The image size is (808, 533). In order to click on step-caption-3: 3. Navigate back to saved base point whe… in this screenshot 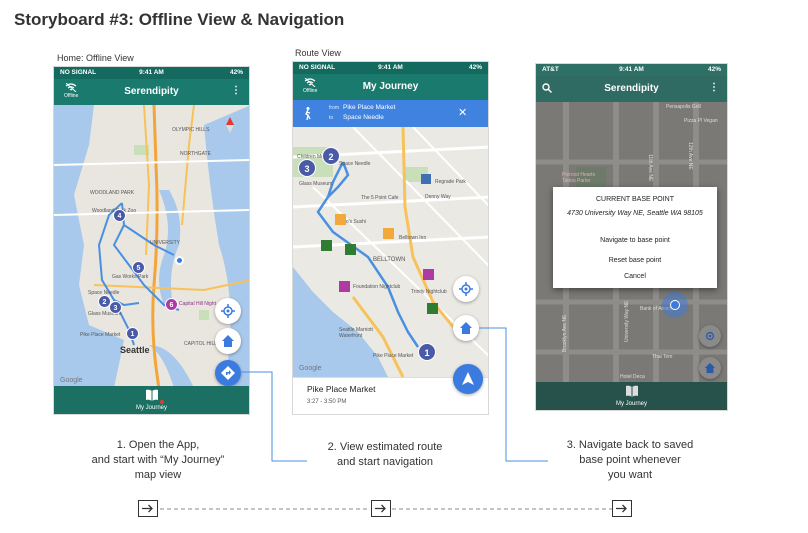, I will do `click(630, 460)`.